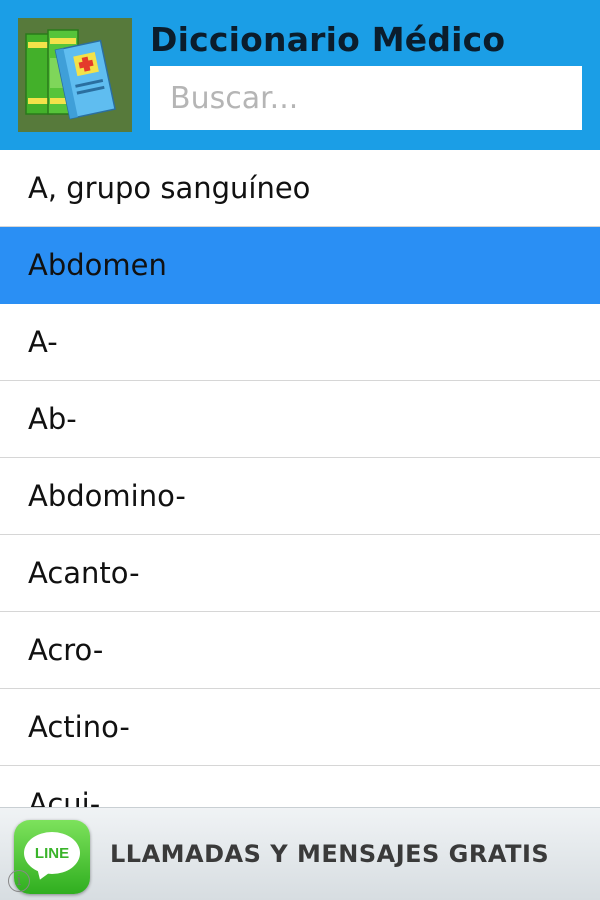 The height and width of the screenshot is (900, 600). I want to click on app-title: Diccionario Médico, so click(328, 39).